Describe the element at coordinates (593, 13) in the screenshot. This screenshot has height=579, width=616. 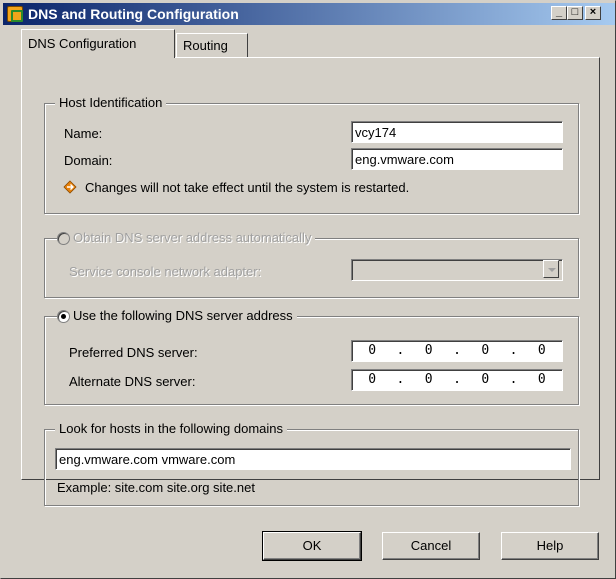
I see `close-button: ×` at that location.